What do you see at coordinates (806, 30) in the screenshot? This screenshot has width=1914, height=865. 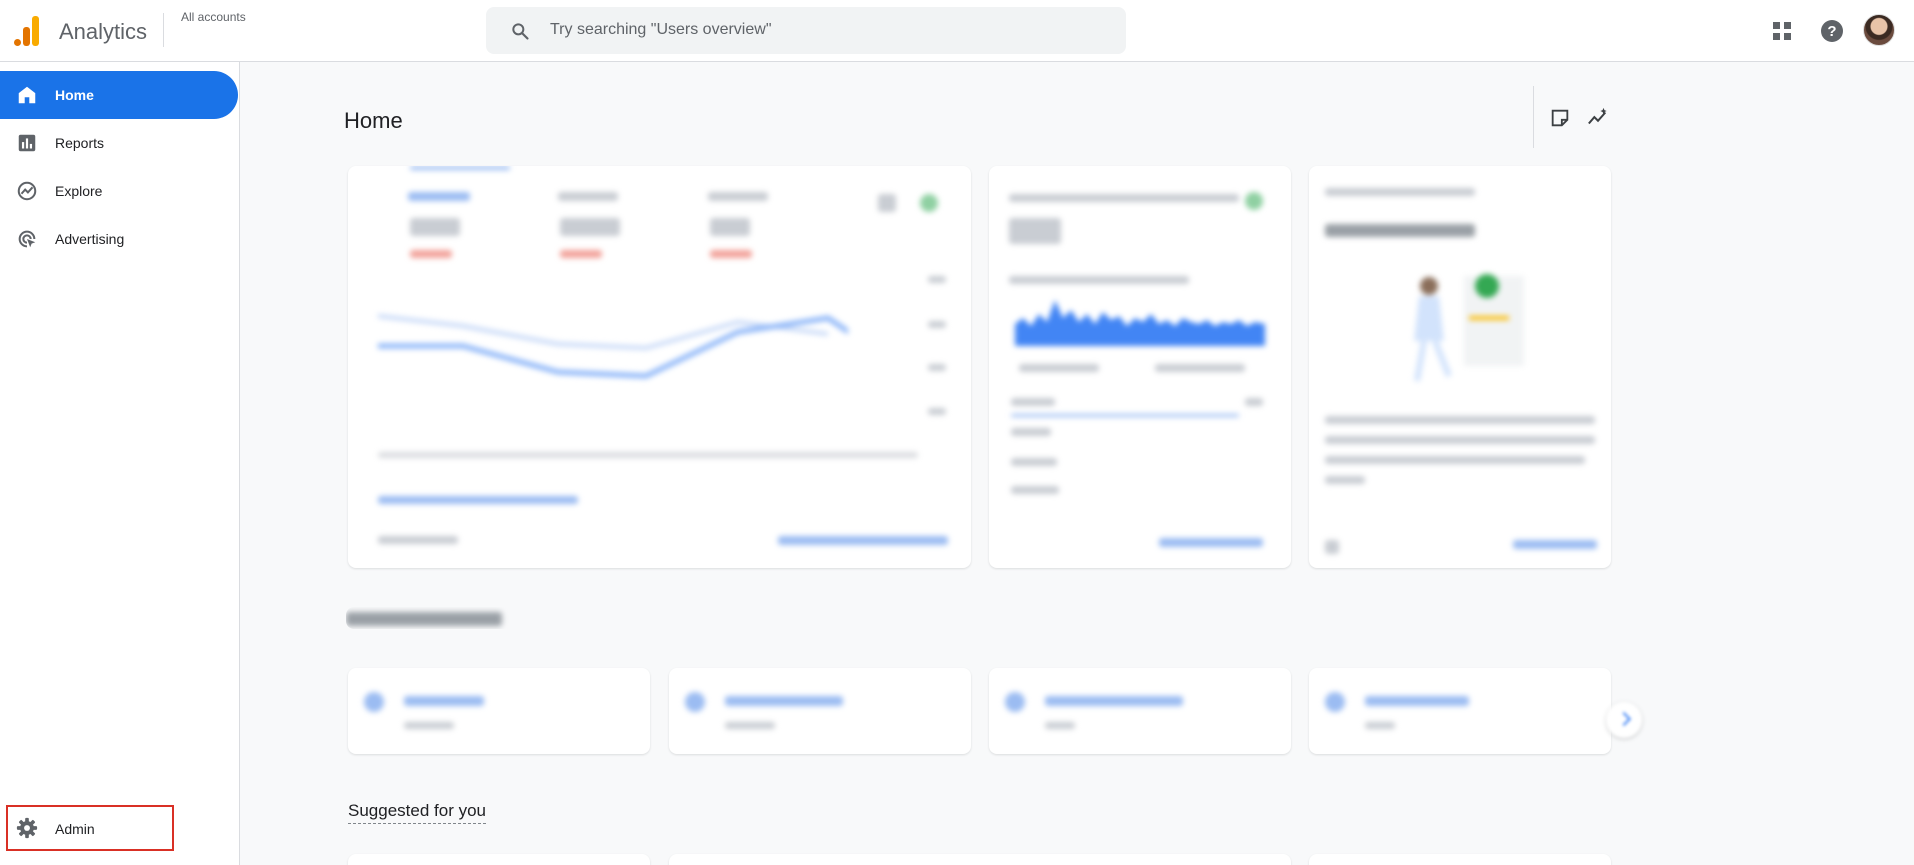 I see `search-bar: Try searching "Users overview"` at bounding box center [806, 30].